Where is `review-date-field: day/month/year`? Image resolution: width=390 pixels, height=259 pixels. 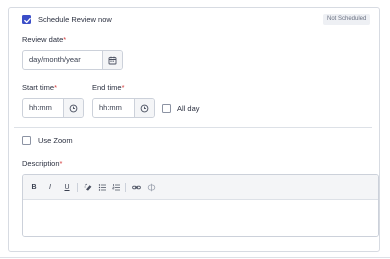
review-date-field: day/month/year is located at coordinates (72, 60).